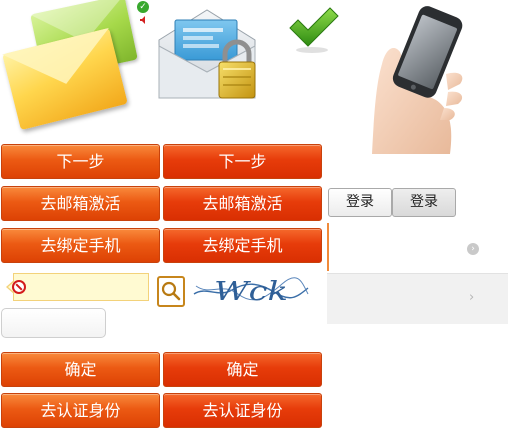 The width and height of the screenshot is (513, 442). What do you see at coordinates (242, 410) in the screenshot?
I see `verify-identity-button-alt: 去认证身份` at bounding box center [242, 410].